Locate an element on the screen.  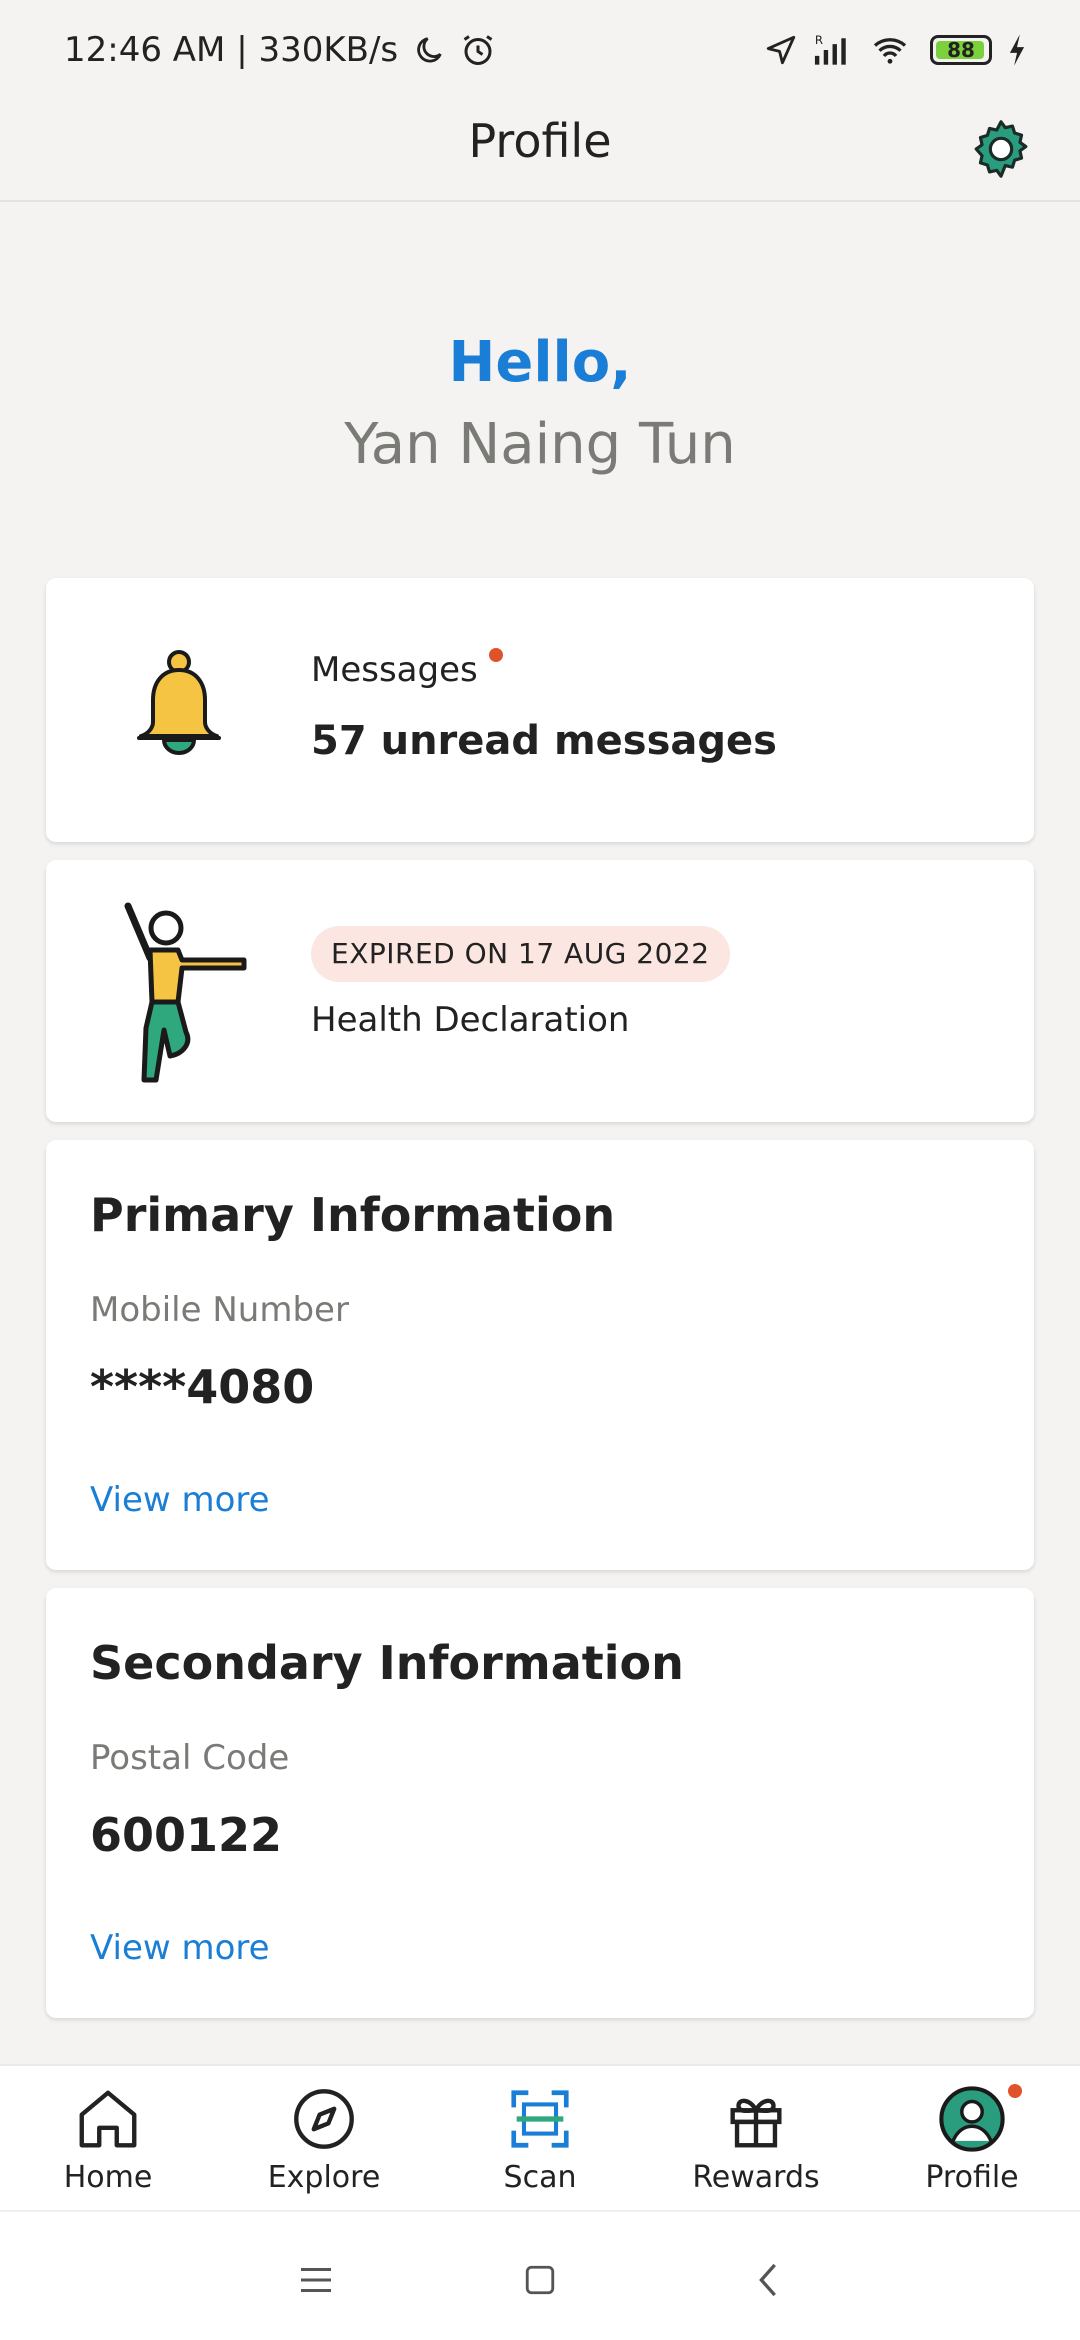
recent-apps-button is located at coordinates (316, 2280).